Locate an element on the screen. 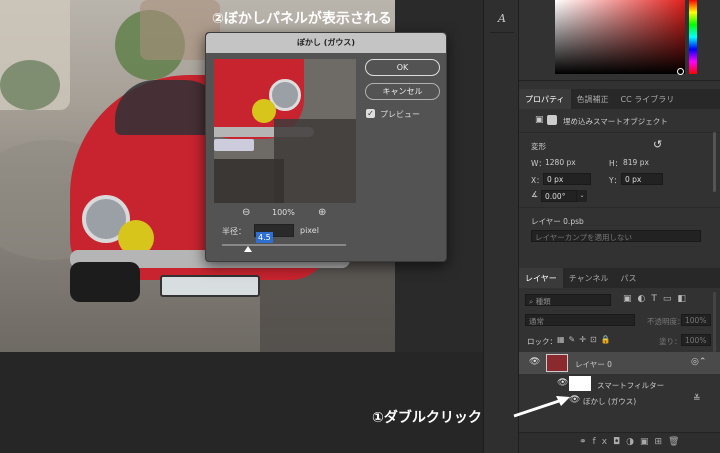 The height and width of the screenshot is (453, 720). h-label: H： is located at coordinates (616, 163).